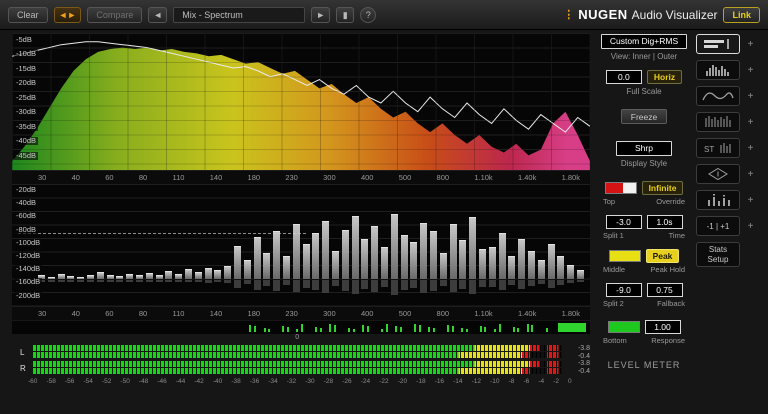 The image size is (768, 414). I want to click on preset-dropdown: Mix - Spectrum, so click(239, 14).